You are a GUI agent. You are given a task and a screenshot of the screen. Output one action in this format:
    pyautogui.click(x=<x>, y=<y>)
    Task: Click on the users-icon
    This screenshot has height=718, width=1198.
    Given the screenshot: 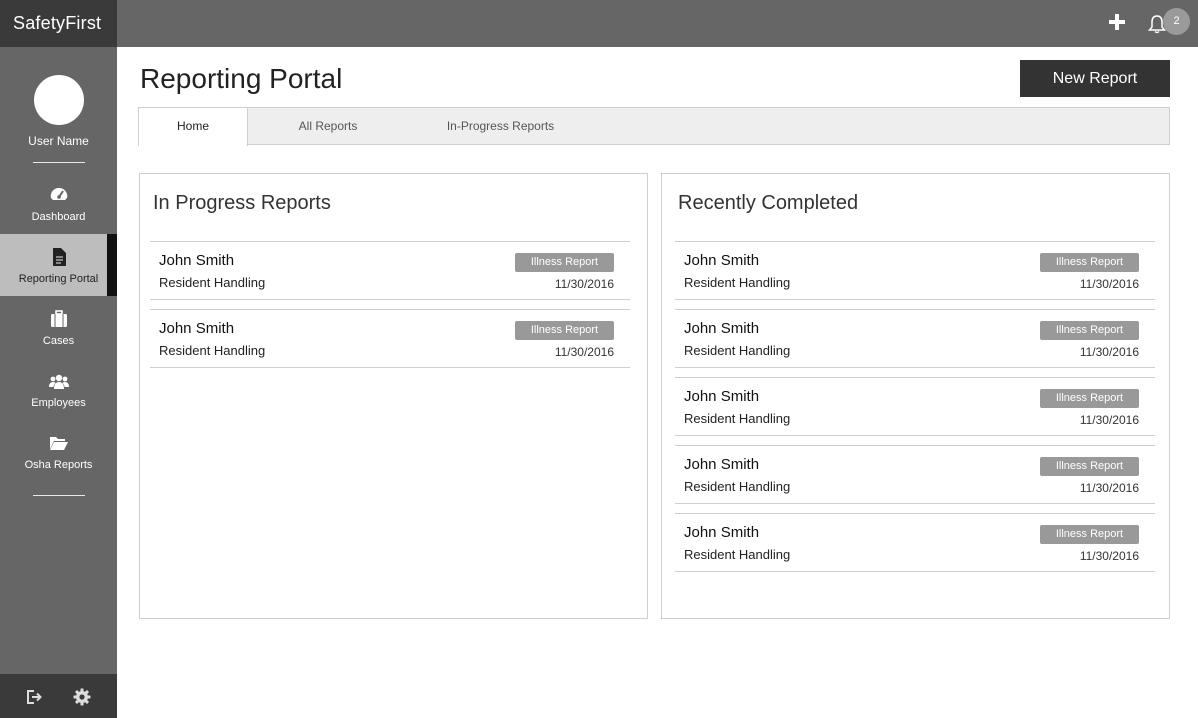 What is the action you would take?
    pyautogui.click(x=58, y=381)
    